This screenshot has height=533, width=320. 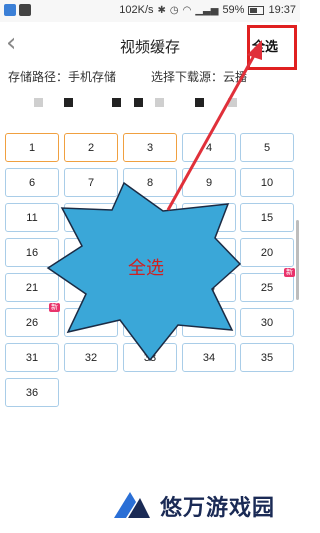 I want to click on episode-cell: 28, so click(x=150, y=322).